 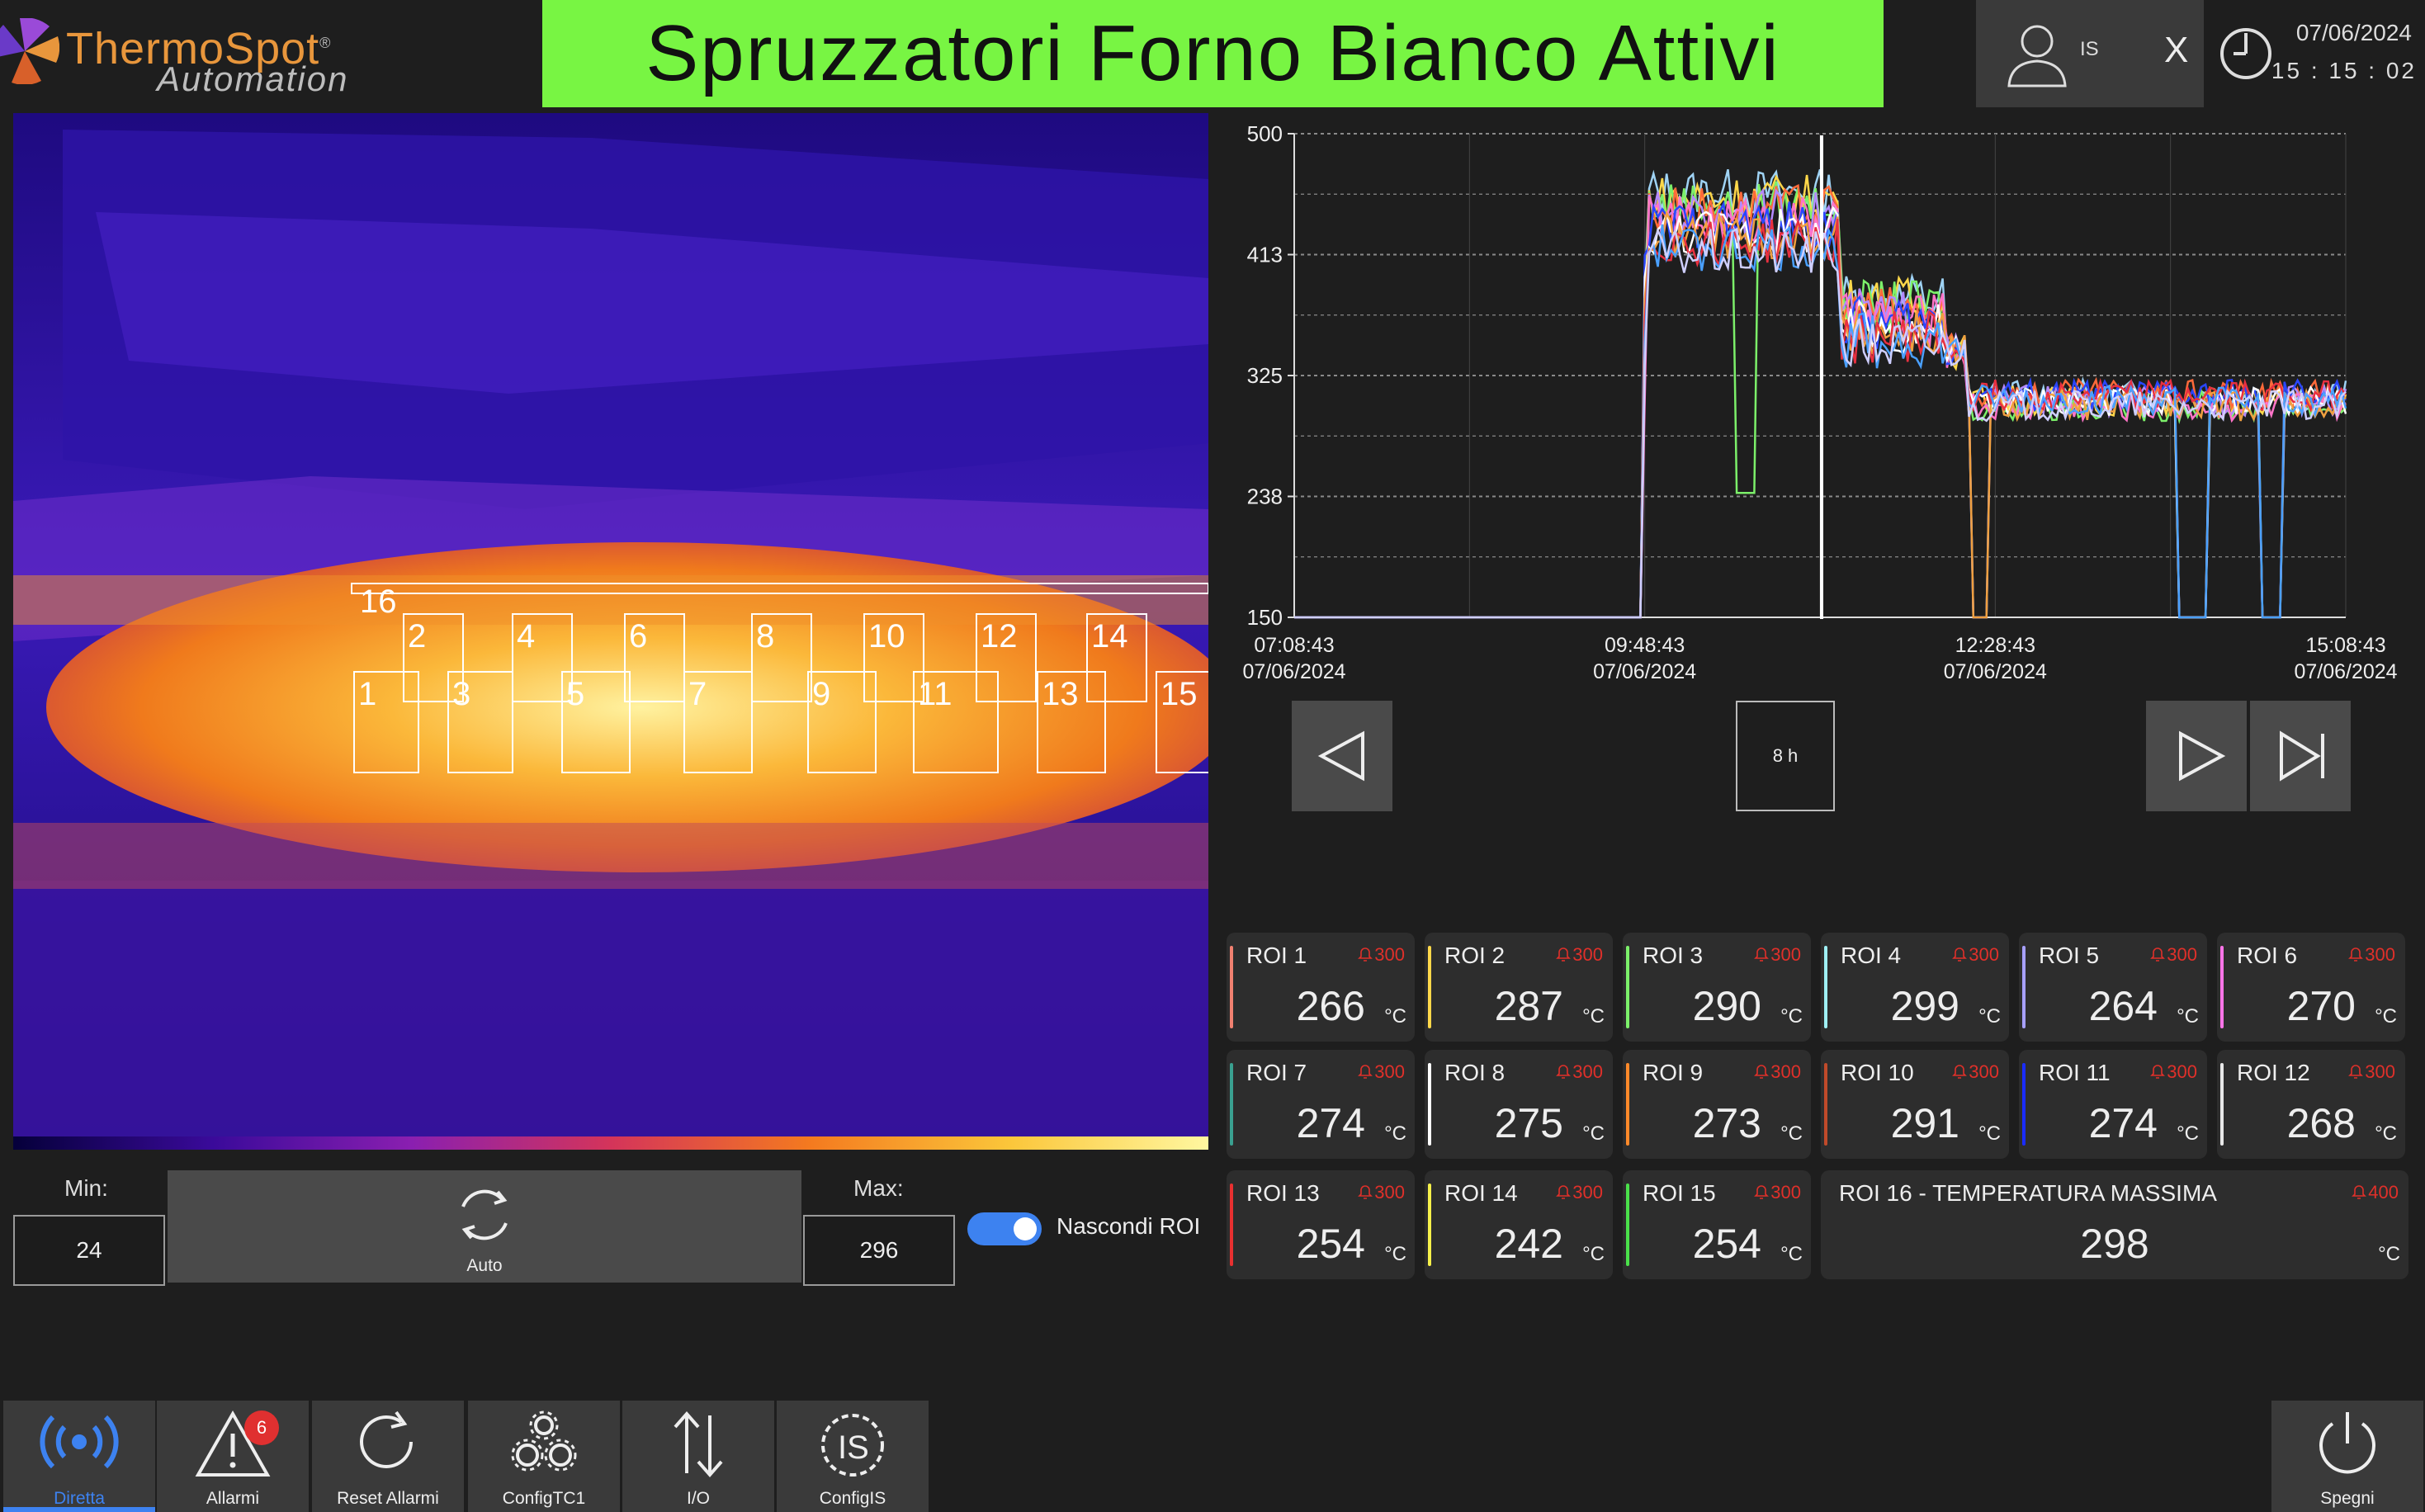 I want to click on tab-diretta: Diretta, so click(x=79, y=1456).